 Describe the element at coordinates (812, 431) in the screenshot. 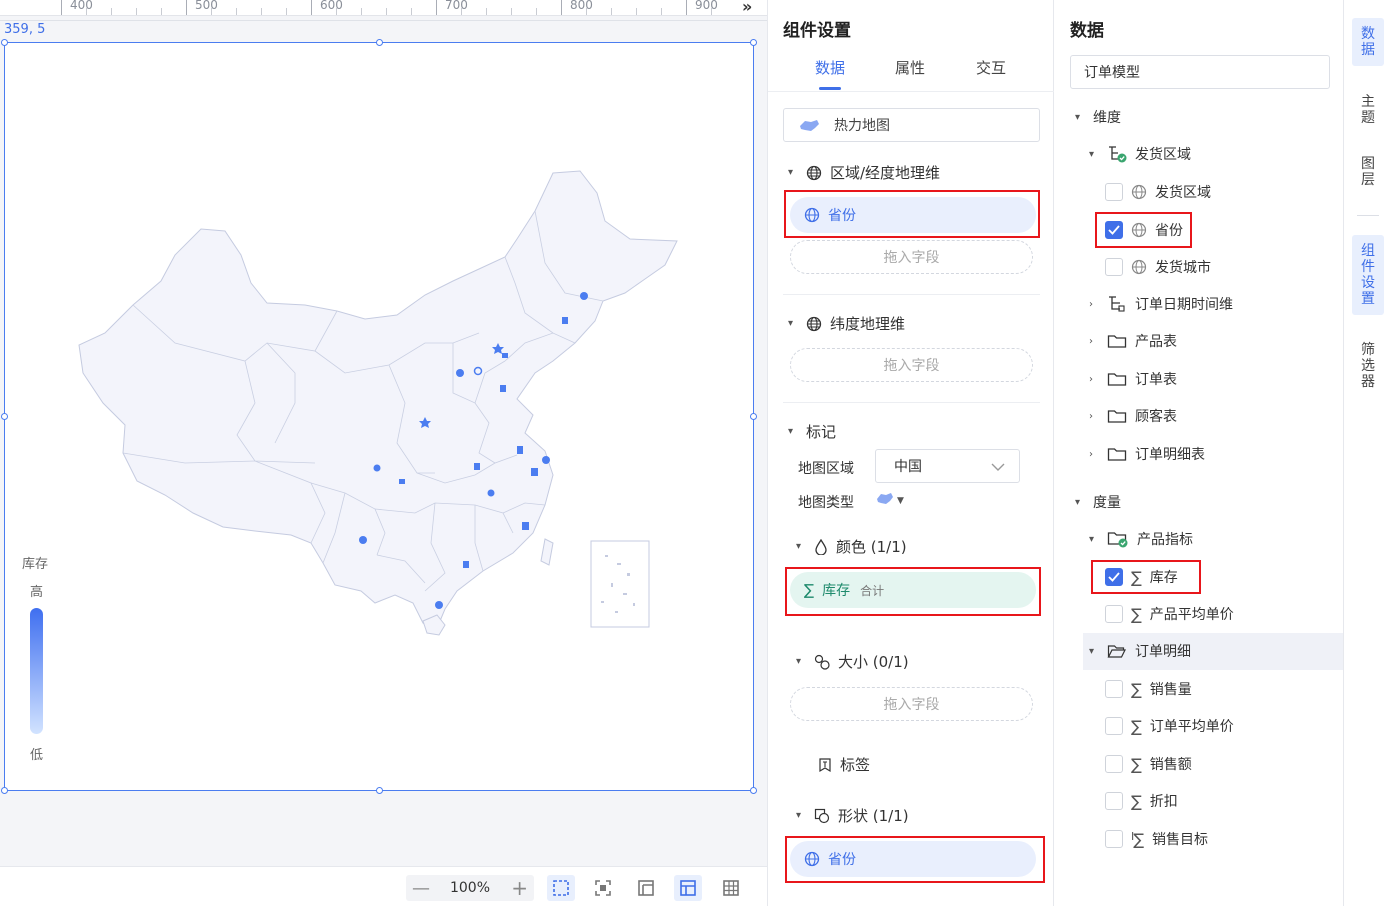

I see `marks-section: ▾ 标记` at that location.